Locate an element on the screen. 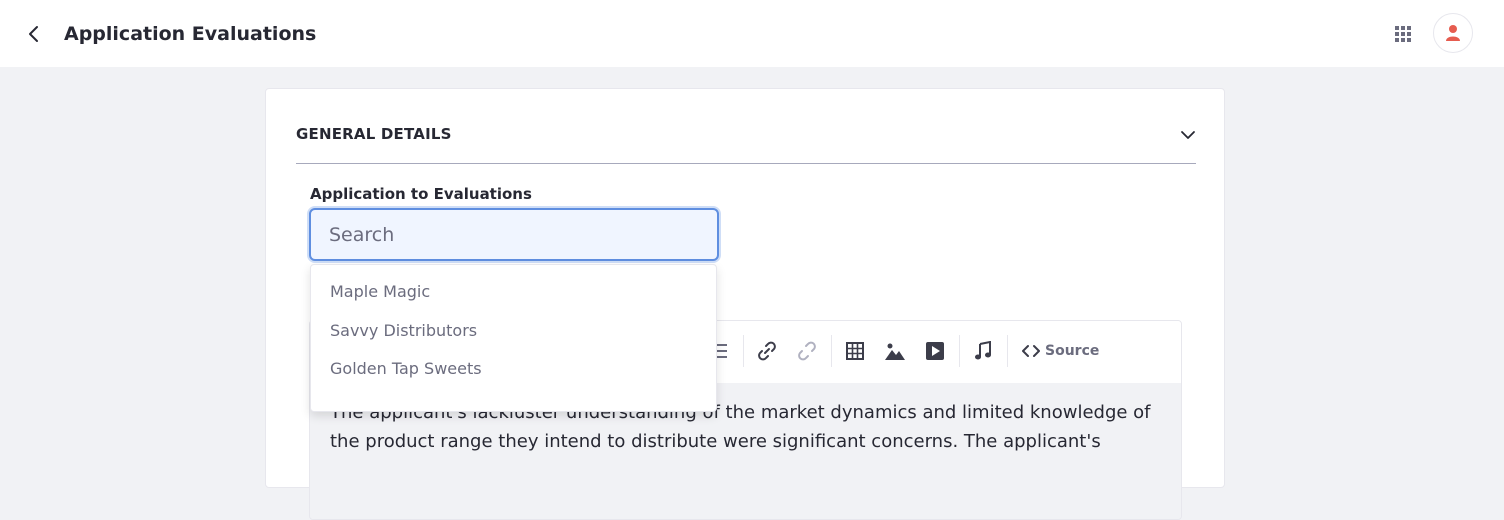 The height and width of the screenshot is (520, 1504). image-button is located at coordinates (895, 351).